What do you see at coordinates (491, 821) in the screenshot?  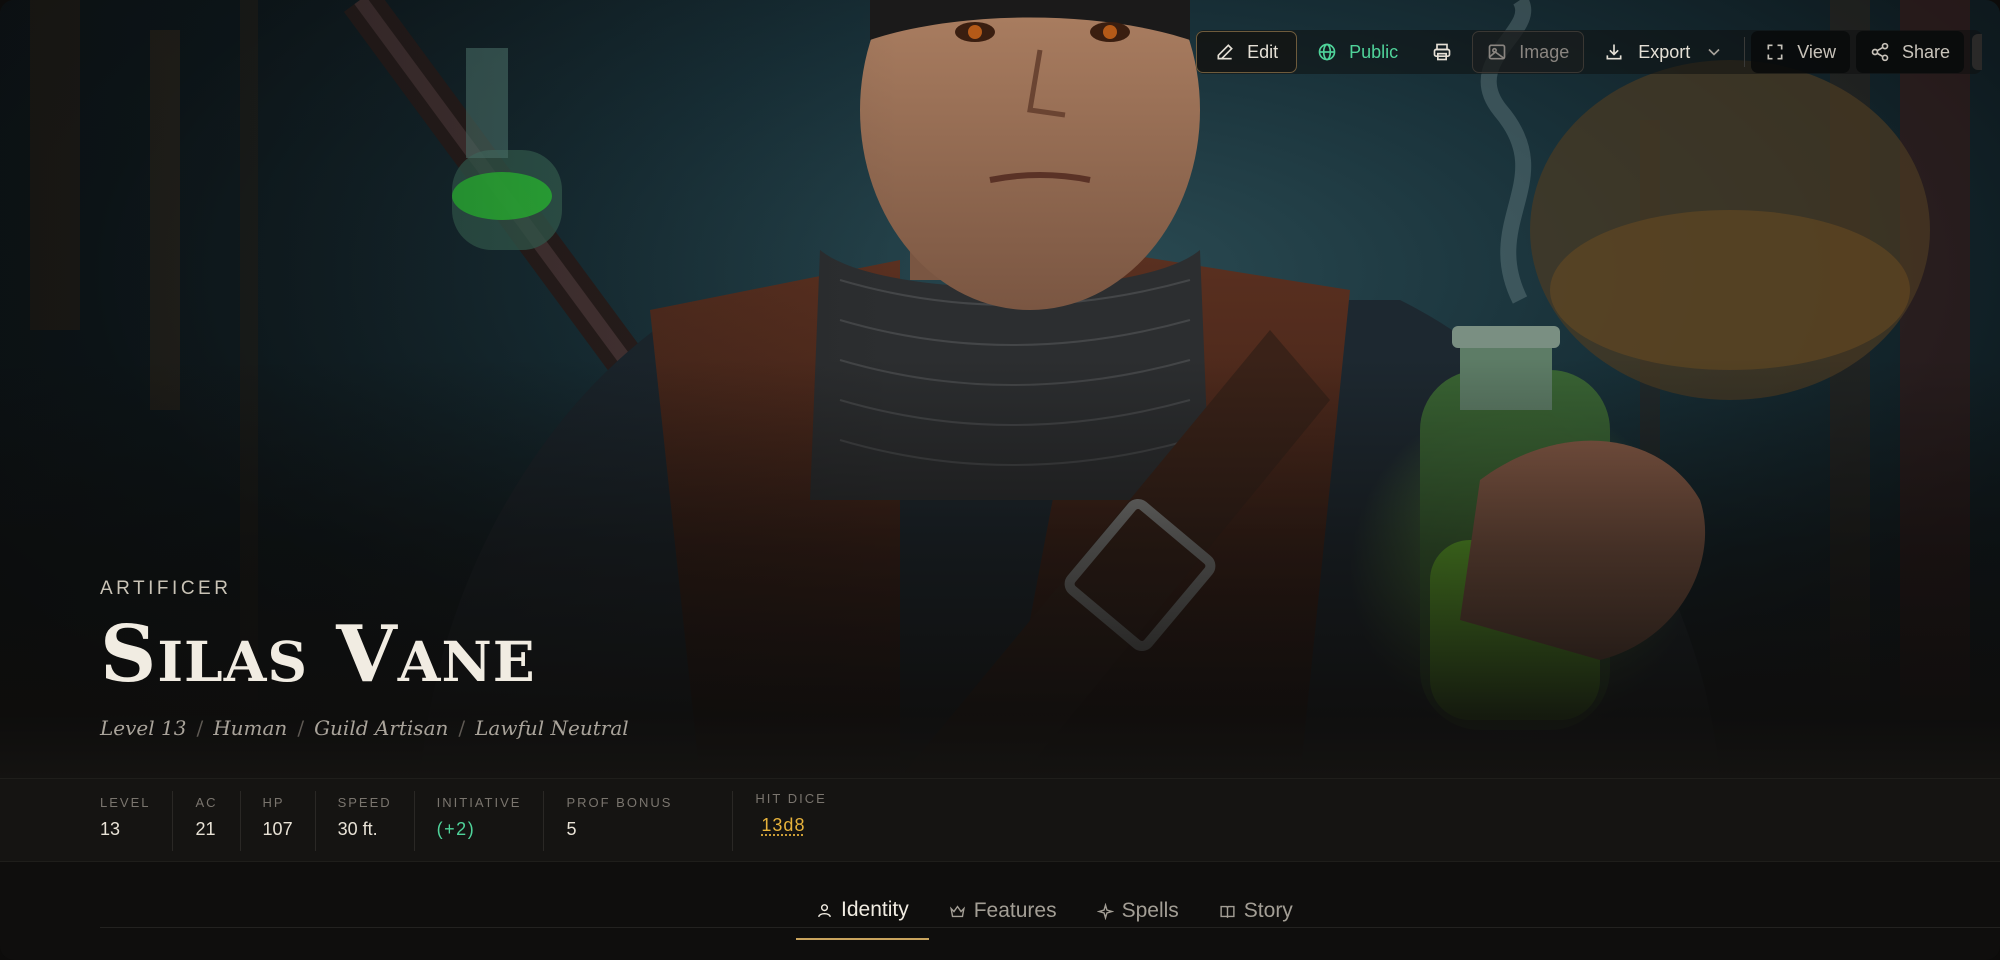 I see `stat-initiative: INITIATIVE (+2)` at bounding box center [491, 821].